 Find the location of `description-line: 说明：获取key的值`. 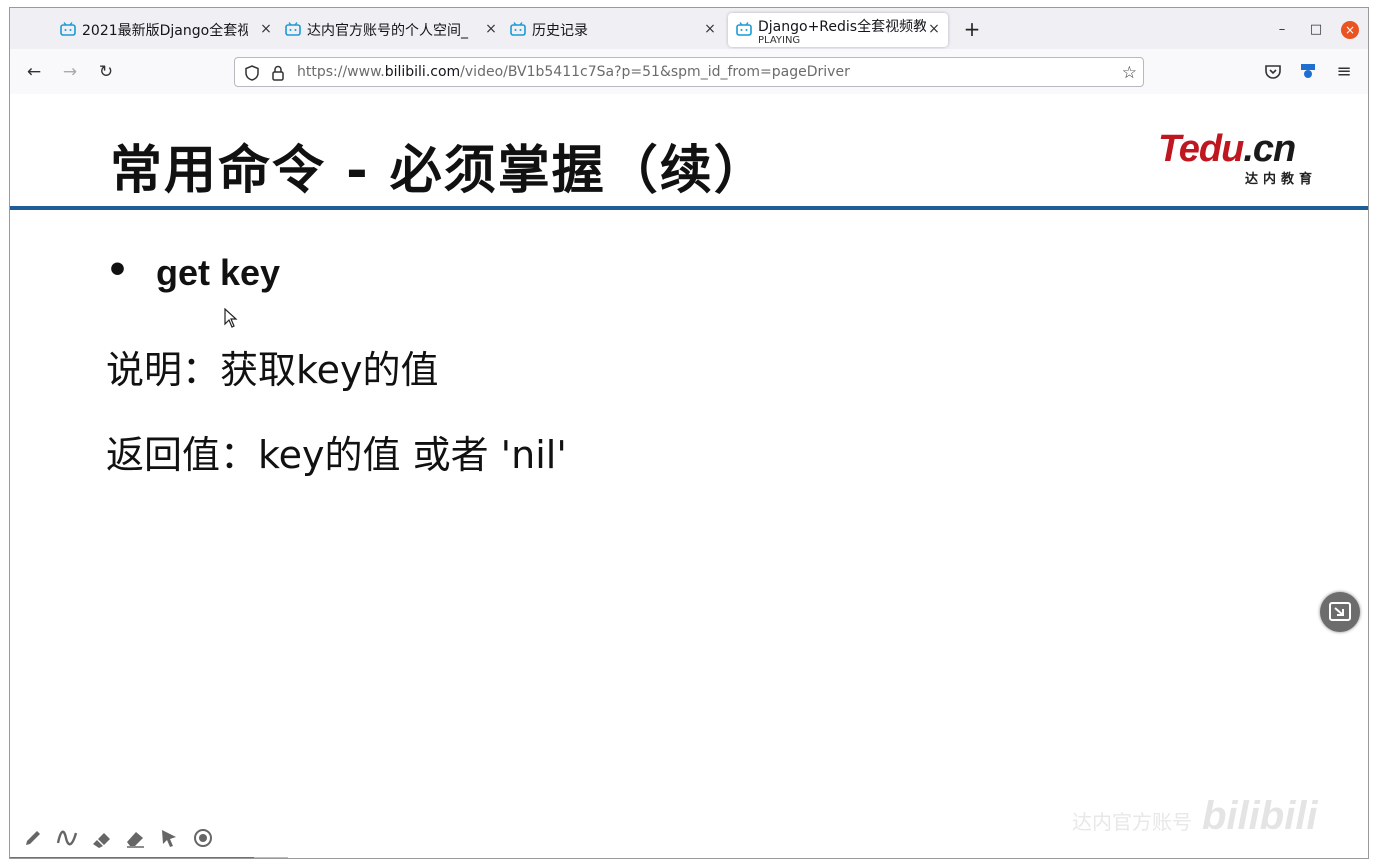

description-line: 说明：获取key的值 is located at coordinates (272, 370).